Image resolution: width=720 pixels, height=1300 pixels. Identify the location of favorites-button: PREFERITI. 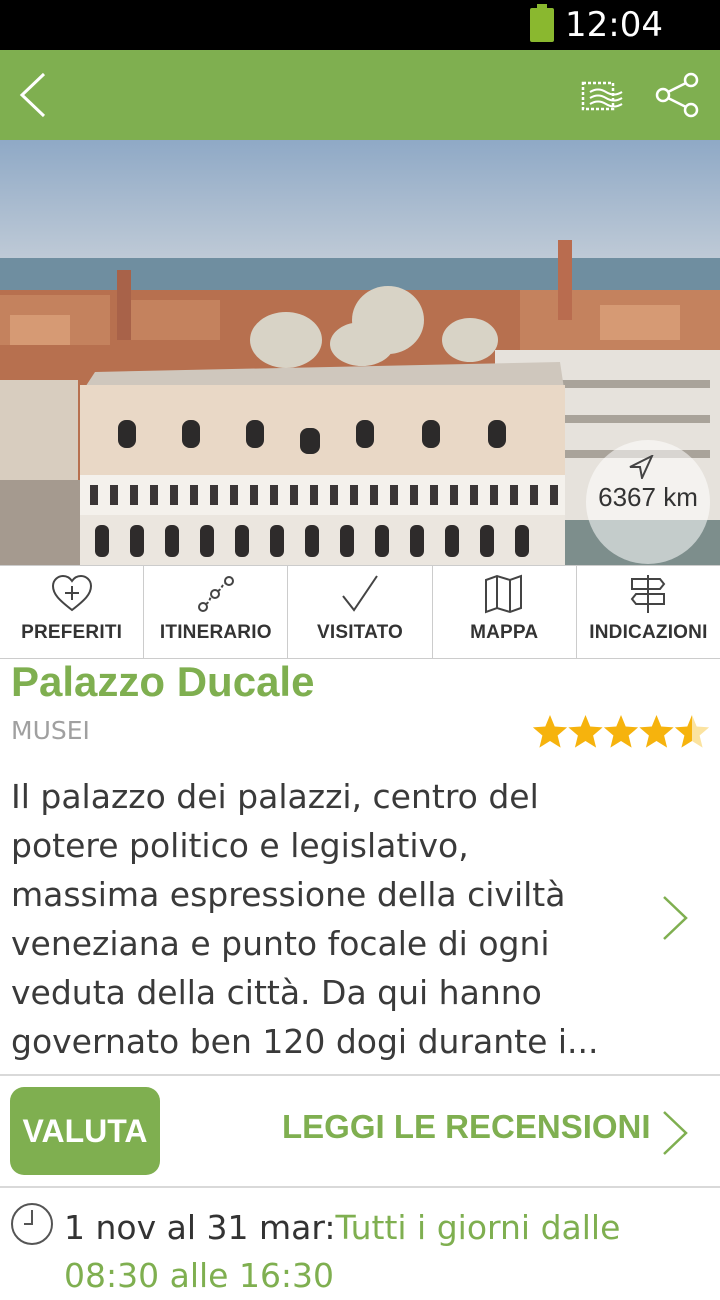
(72, 612).